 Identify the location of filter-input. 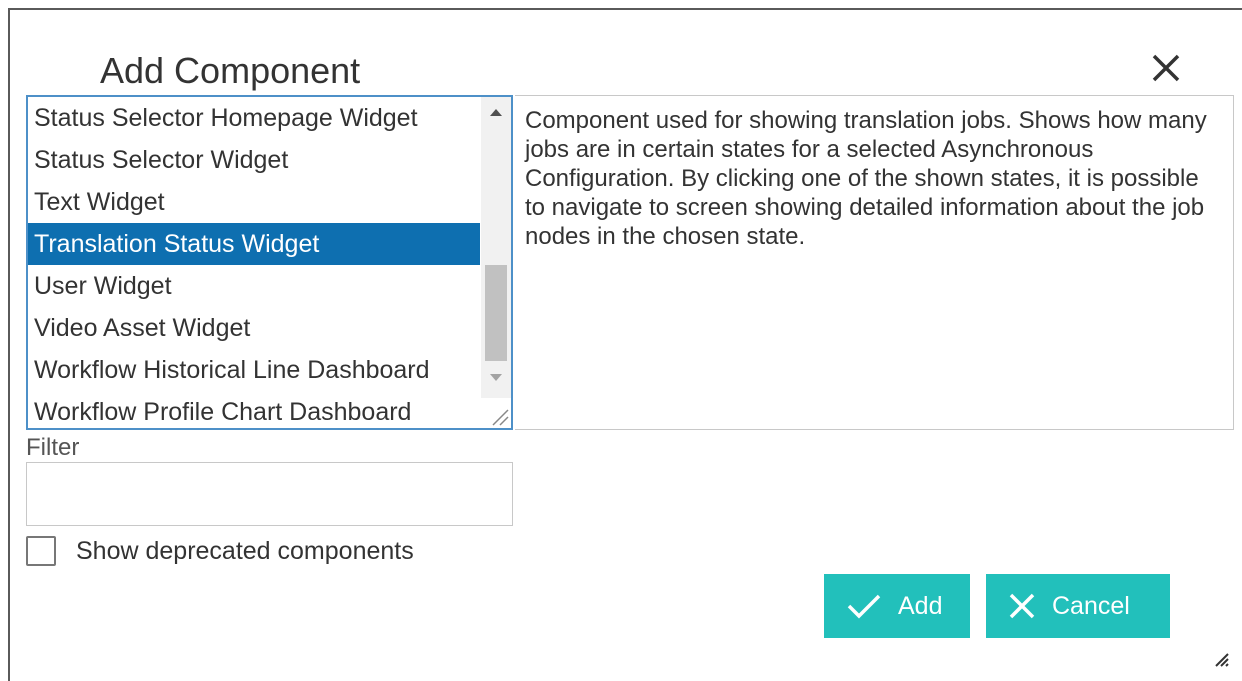
(269, 494).